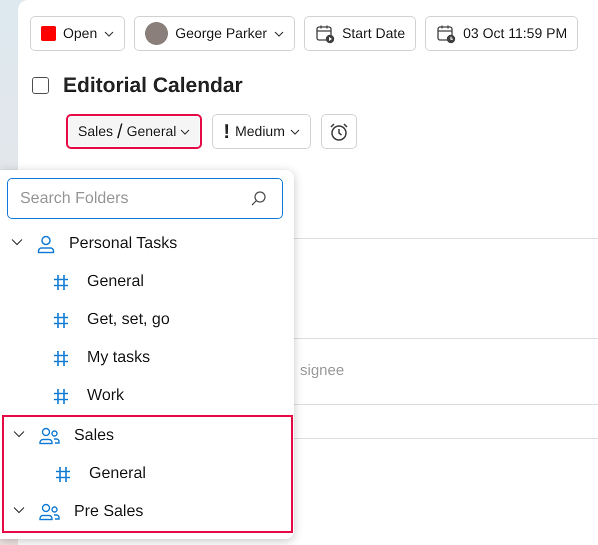 The height and width of the screenshot is (545, 598). I want to click on folder-item: Personal Tasks, so click(150, 244).